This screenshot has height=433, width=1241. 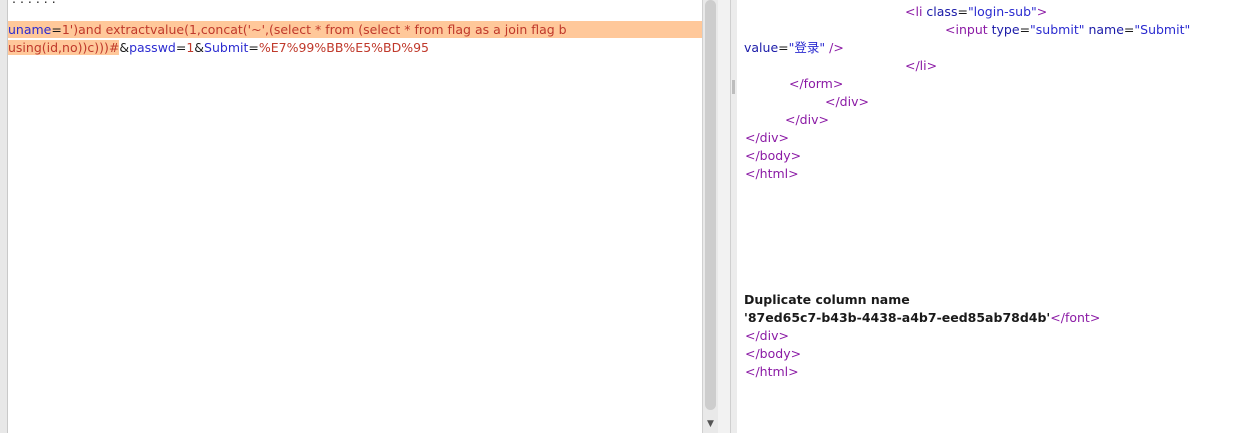 What do you see at coordinates (773, 353) in the screenshot?
I see `response-body-close-2: </body>` at bounding box center [773, 353].